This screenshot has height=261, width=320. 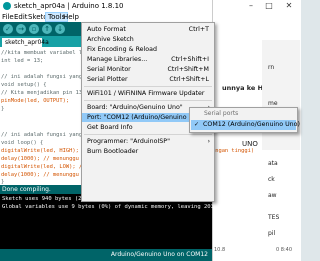 What do you see at coordinates (135, 107) in the screenshot?
I see `menu-item-label: Board: "Arduino/Genuino Uno"` at bounding box center [135, 107].